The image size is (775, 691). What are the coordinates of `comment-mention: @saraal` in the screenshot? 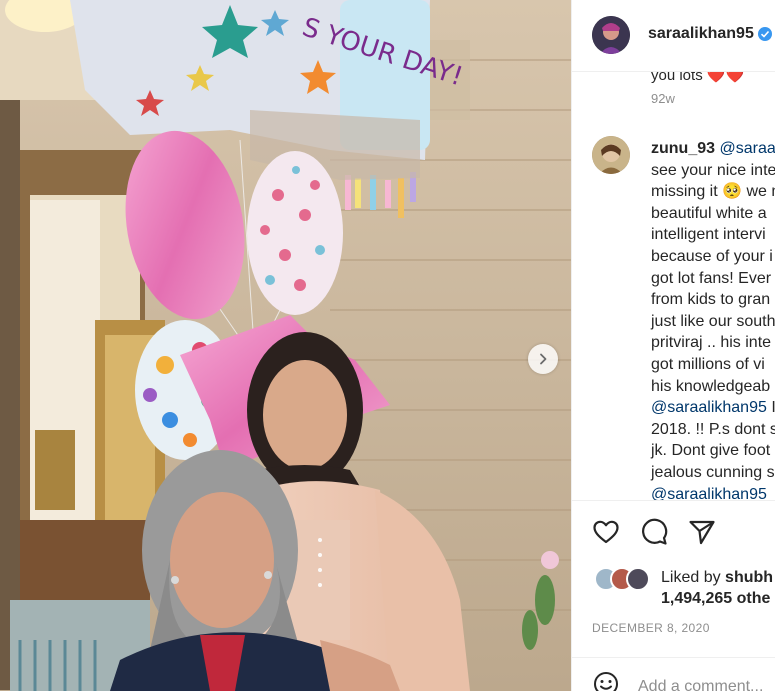 It's located at (747, 148).